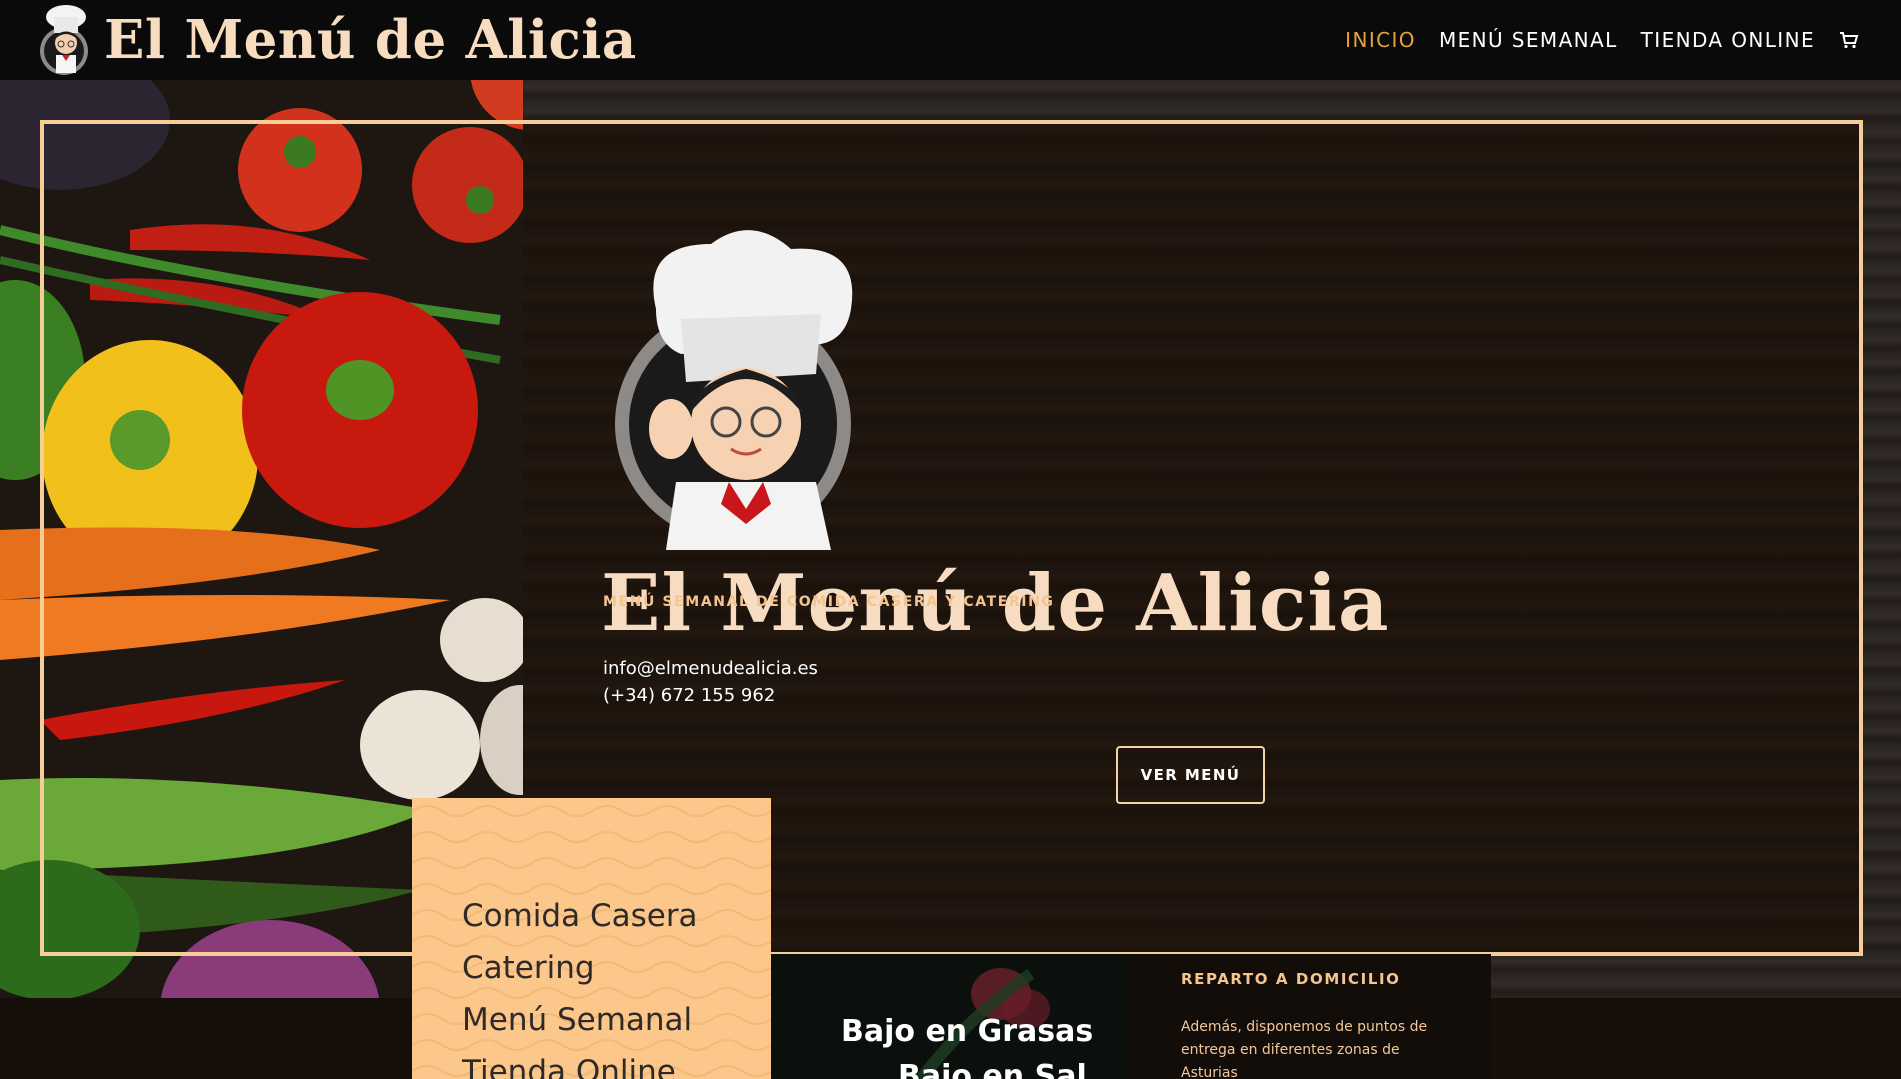  I want to click on contact-phone: (+34) 672 155 962, so click(689, 695).